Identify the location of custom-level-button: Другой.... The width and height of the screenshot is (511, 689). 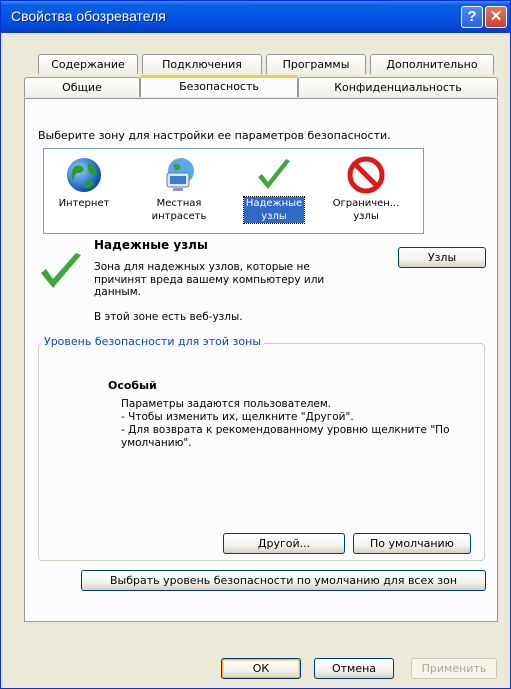
(284, 543).